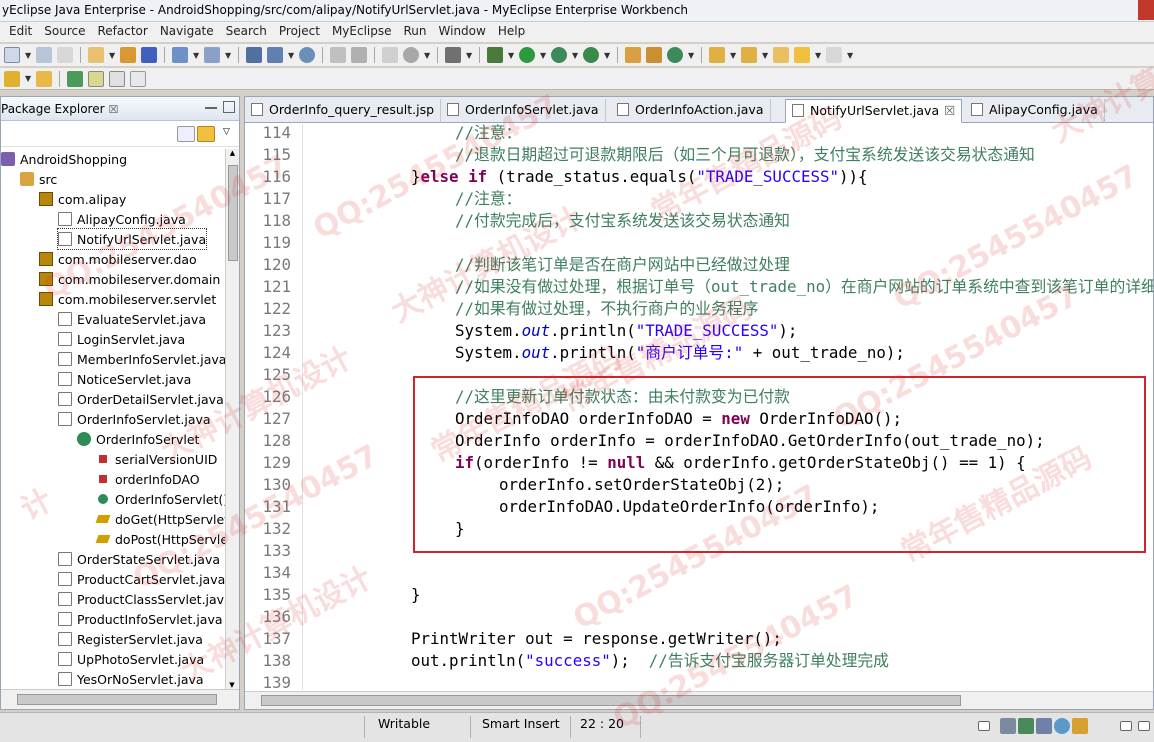 This screenshot has width=1154, height=742. What do you see at coordinates (699, 595) in the screenshot?
I see `code-line: 135}` at bounding box center [699, 595].